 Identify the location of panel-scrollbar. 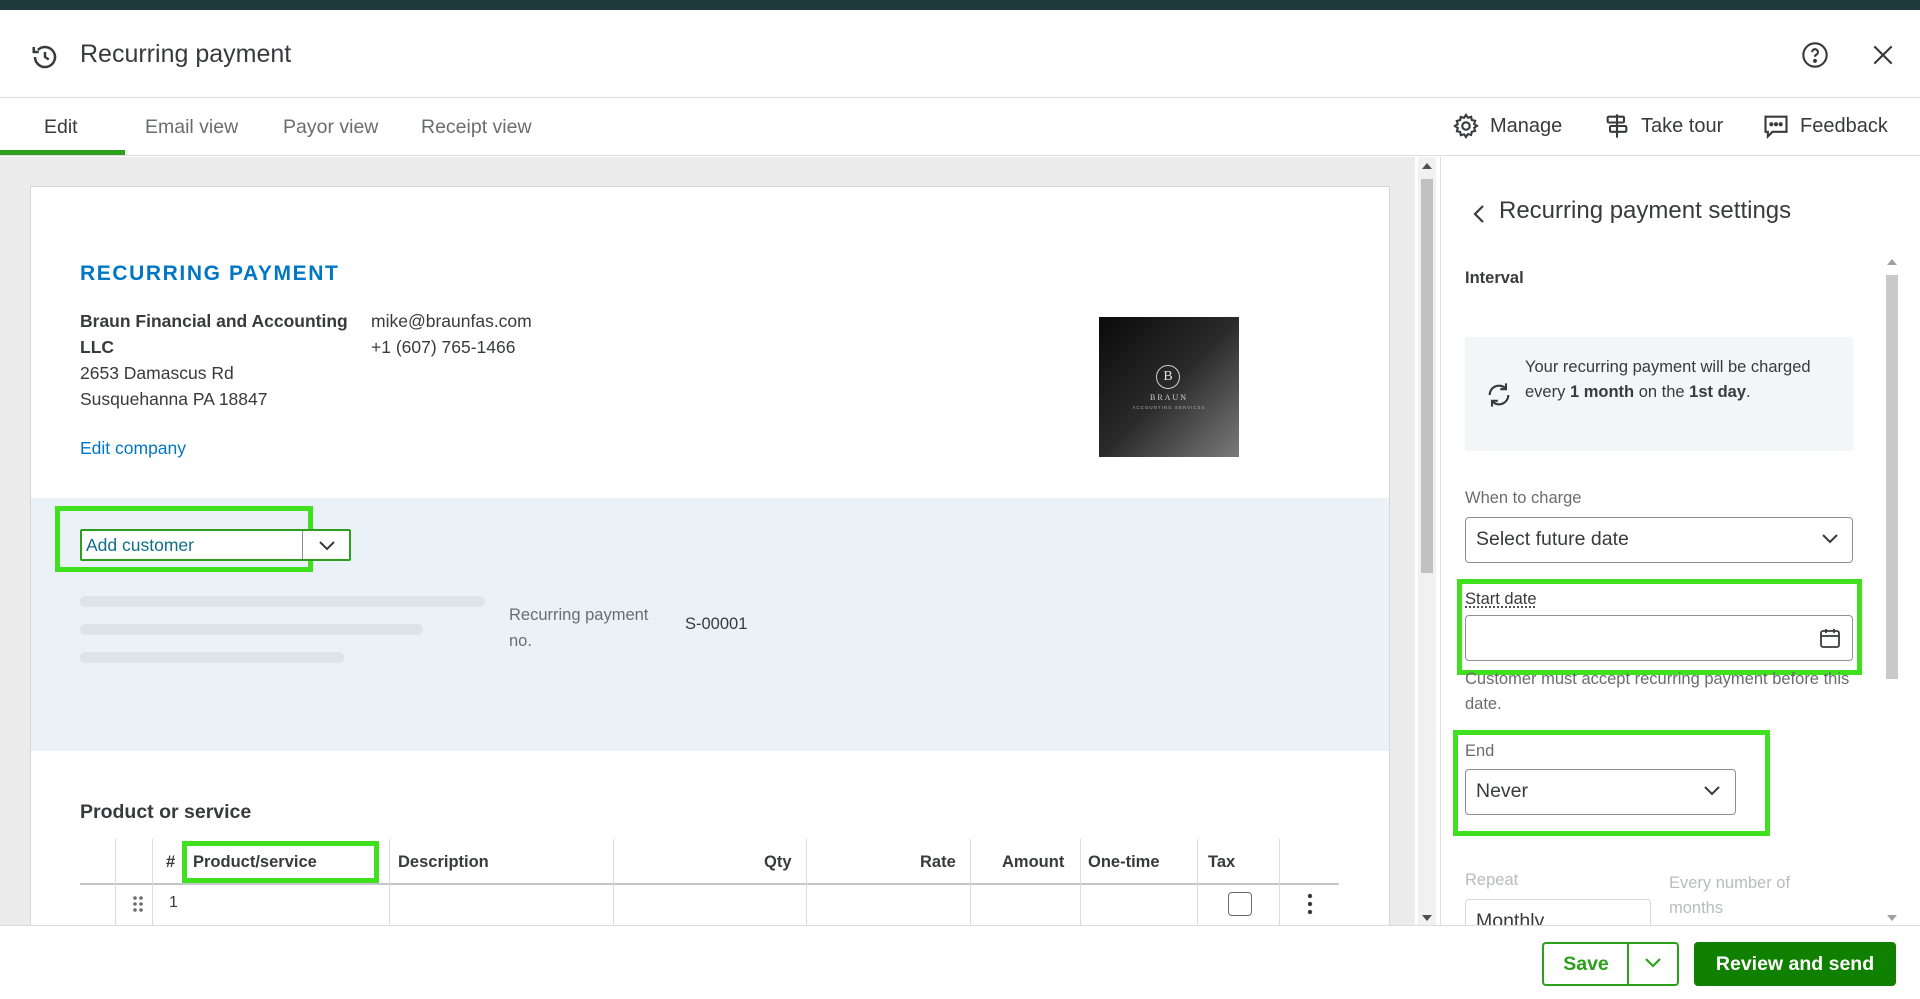
(1892, 590).